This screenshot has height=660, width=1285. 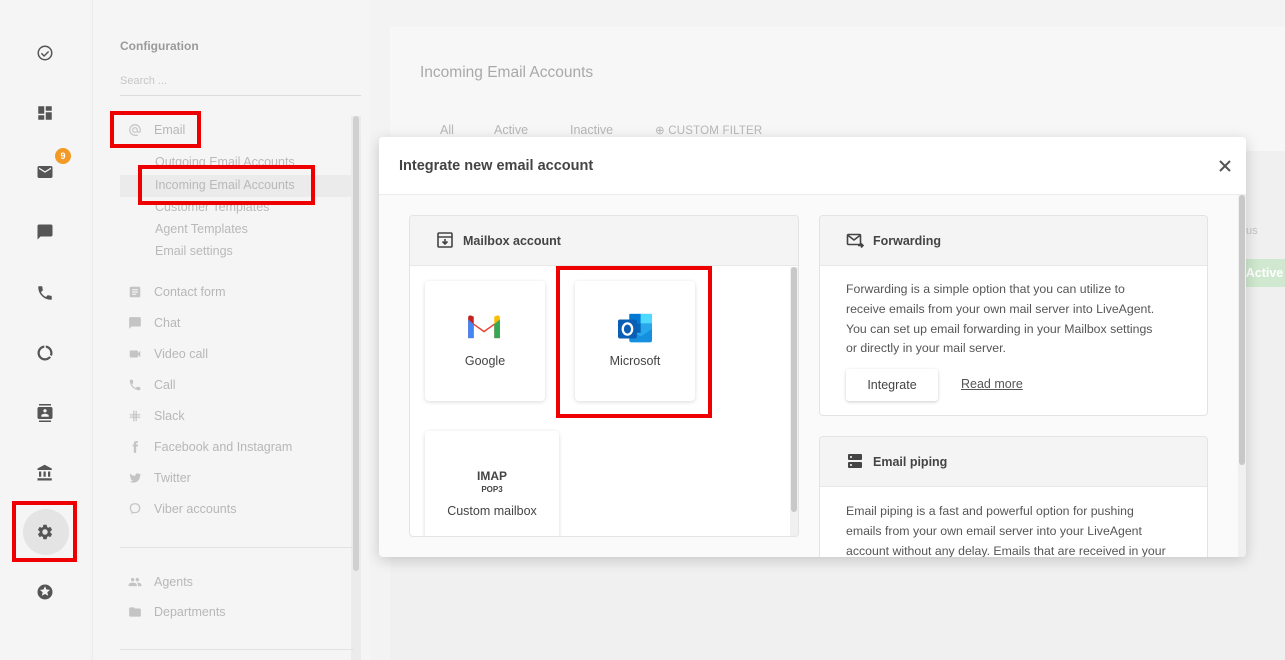 I want to click on check-circle-icon, so click(x=45, y=53).